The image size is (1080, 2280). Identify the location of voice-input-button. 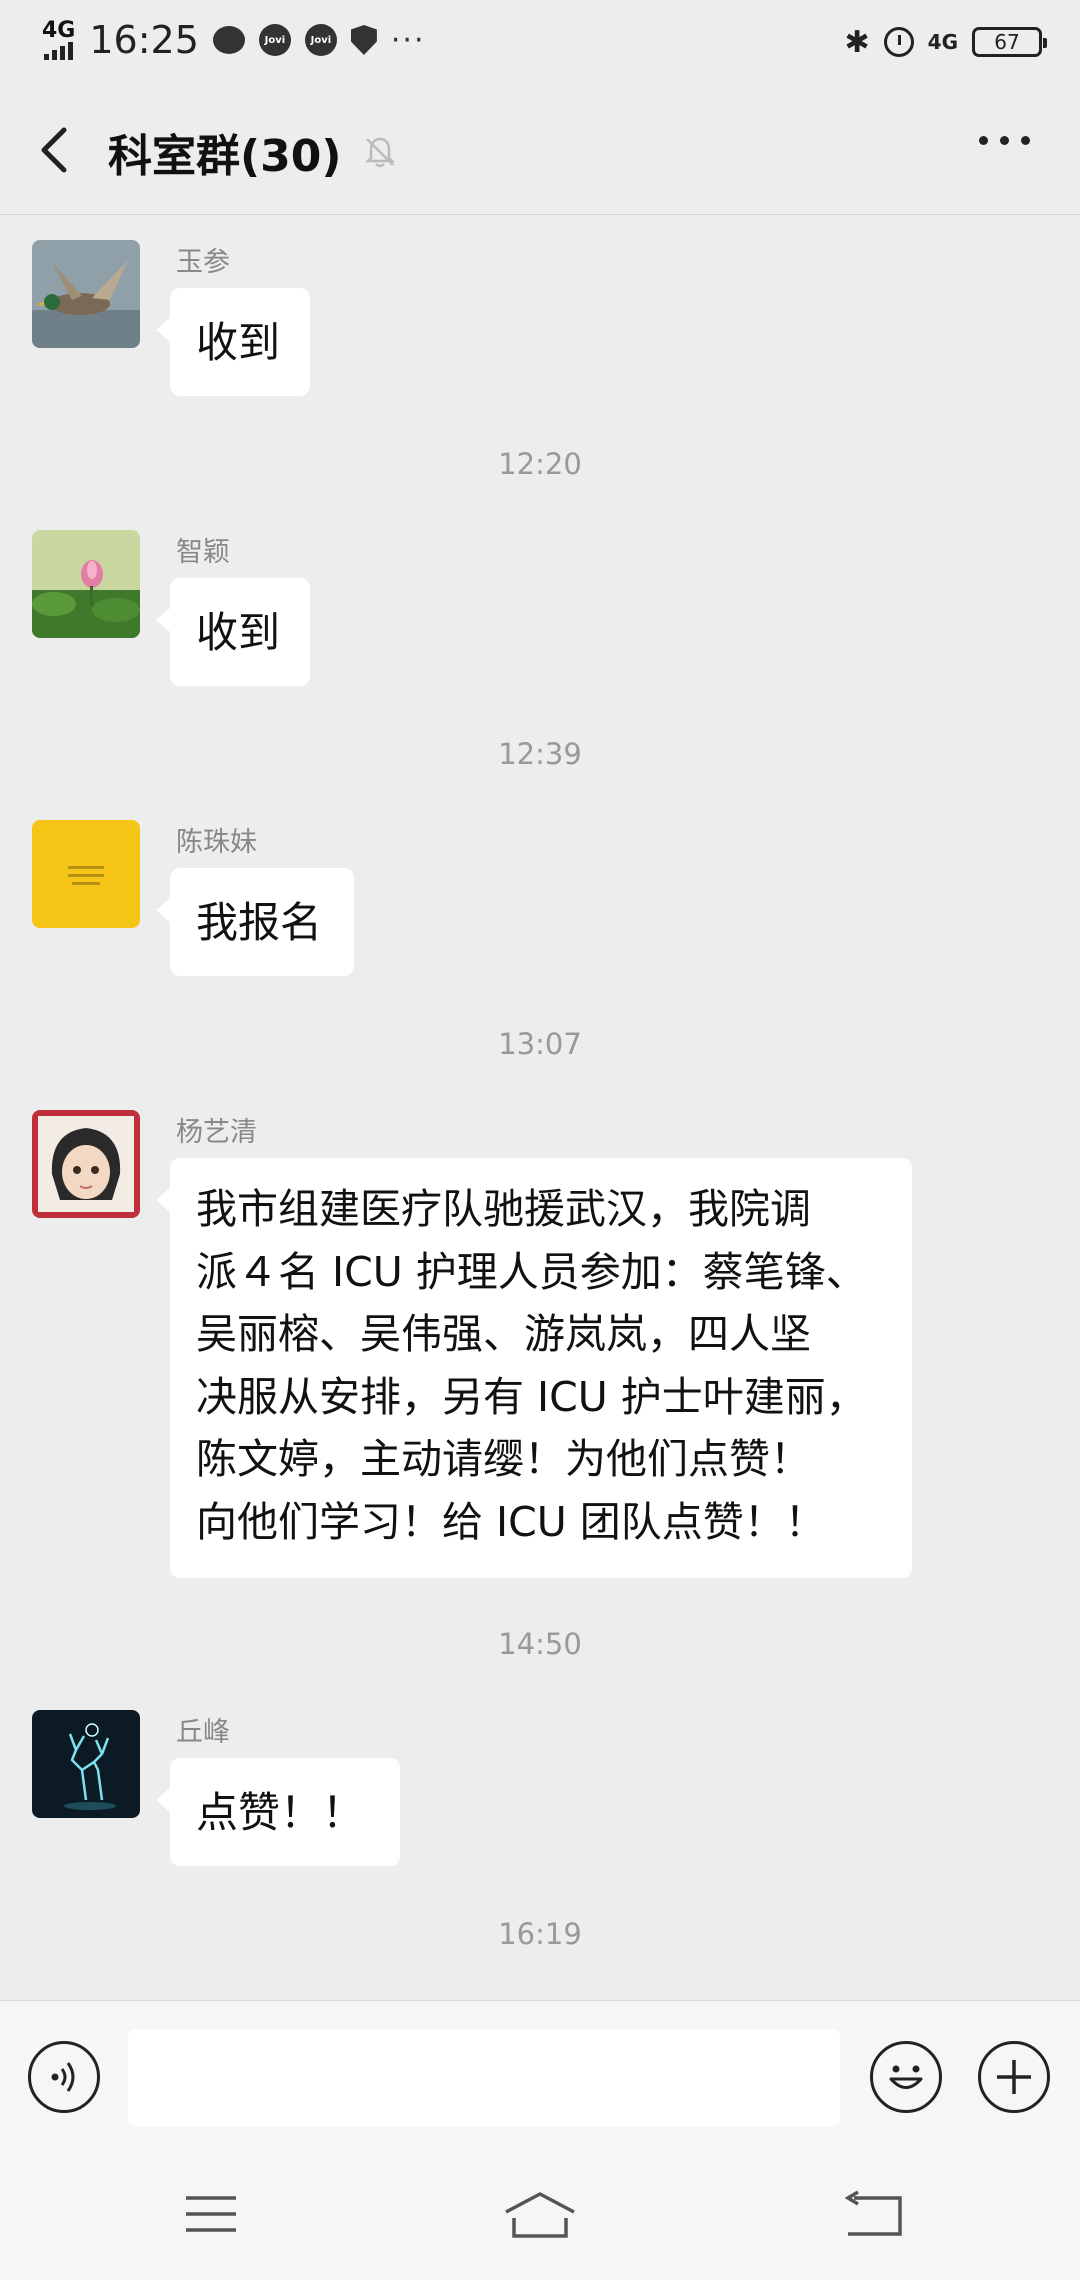
(64, 2077).